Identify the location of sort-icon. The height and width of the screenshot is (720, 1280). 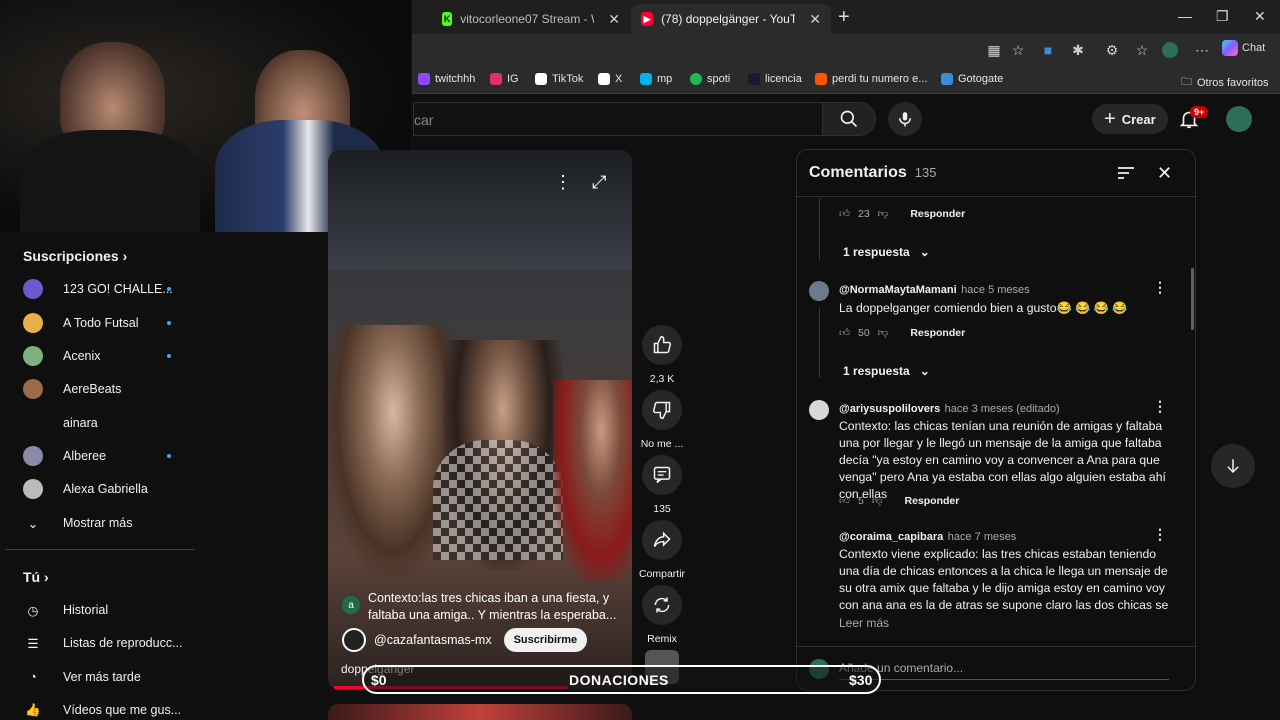
(1126, 173).